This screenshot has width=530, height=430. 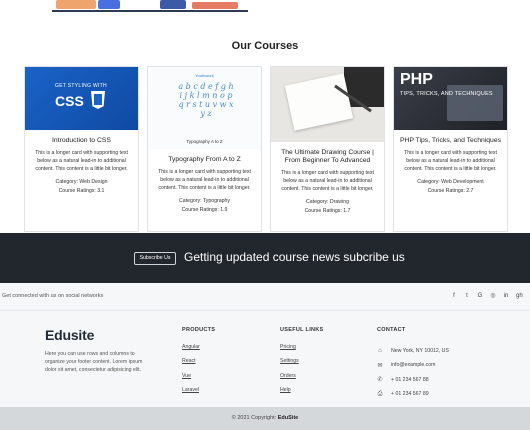 I want to click on instagram-icon: ◎, so click(x=493, y=296).